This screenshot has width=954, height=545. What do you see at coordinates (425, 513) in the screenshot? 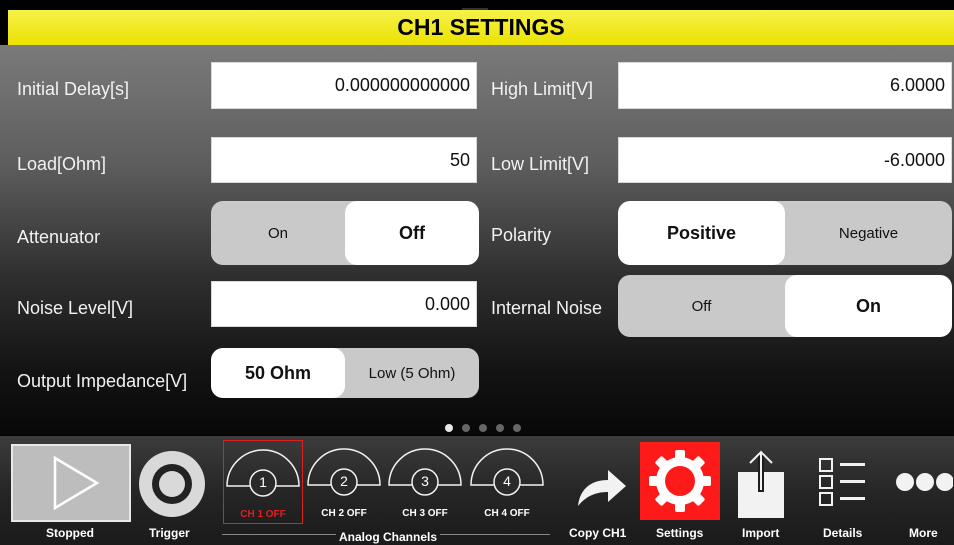
I see `channel-3-status: CH 3 OFF` at bounding box center [425, 513].